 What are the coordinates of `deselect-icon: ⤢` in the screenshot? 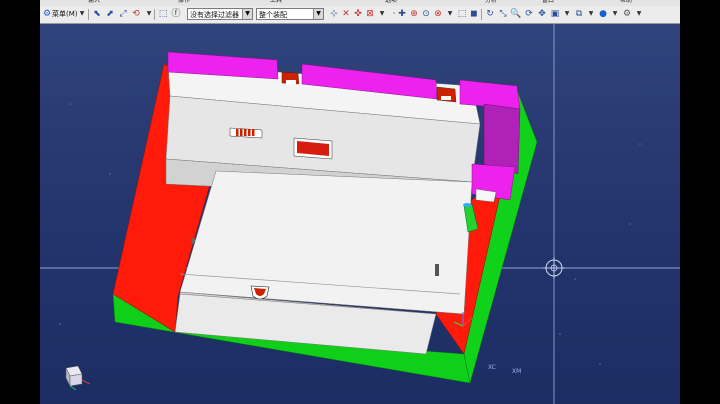 It's located at (123, 14).